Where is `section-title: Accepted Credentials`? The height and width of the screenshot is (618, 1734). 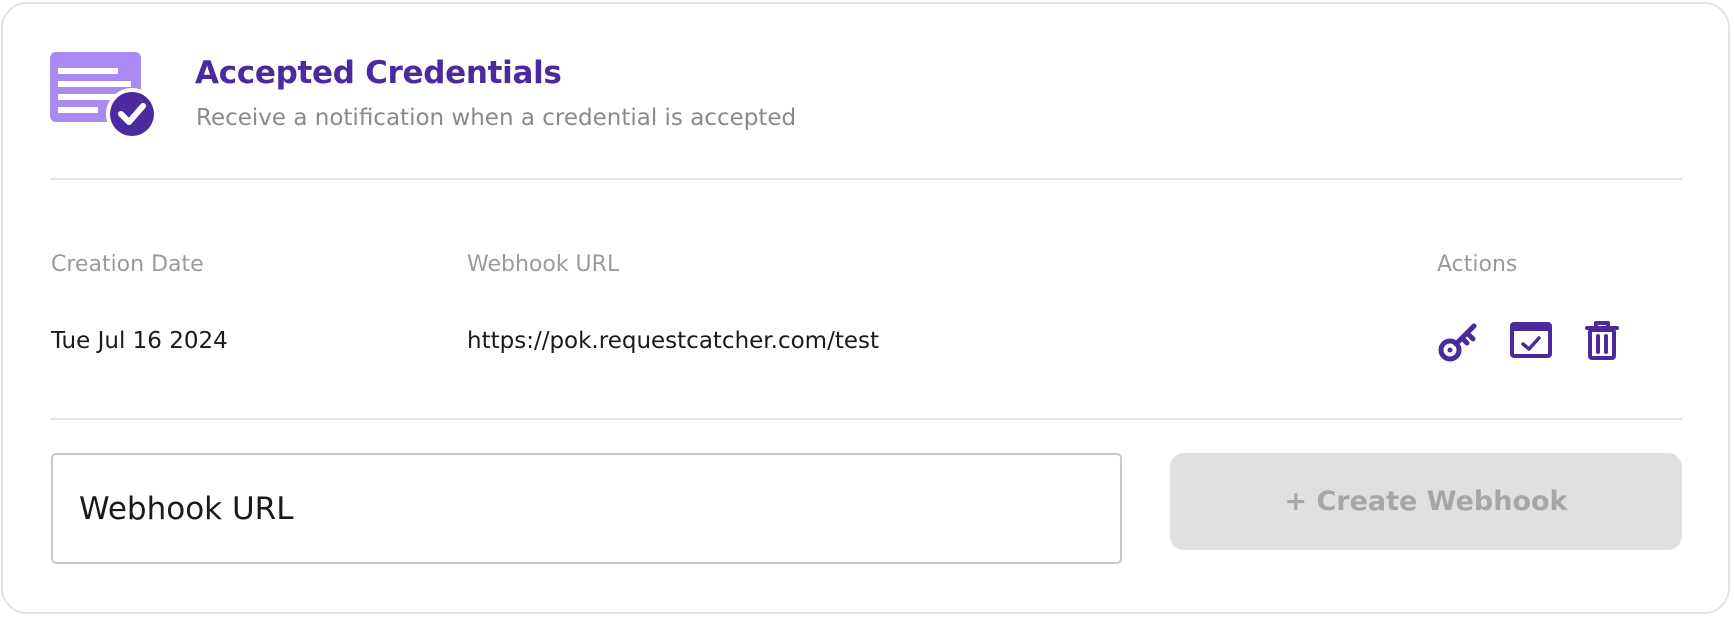 section-title: Accepted Credentials is located at coordinates (378, 73).